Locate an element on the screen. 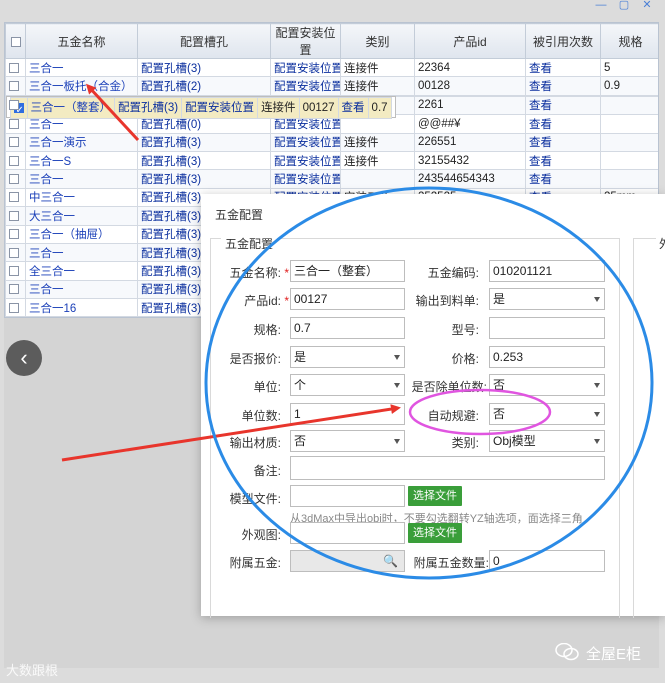  prev-arrow-button: ‹ is located at coordinates (24, 358).